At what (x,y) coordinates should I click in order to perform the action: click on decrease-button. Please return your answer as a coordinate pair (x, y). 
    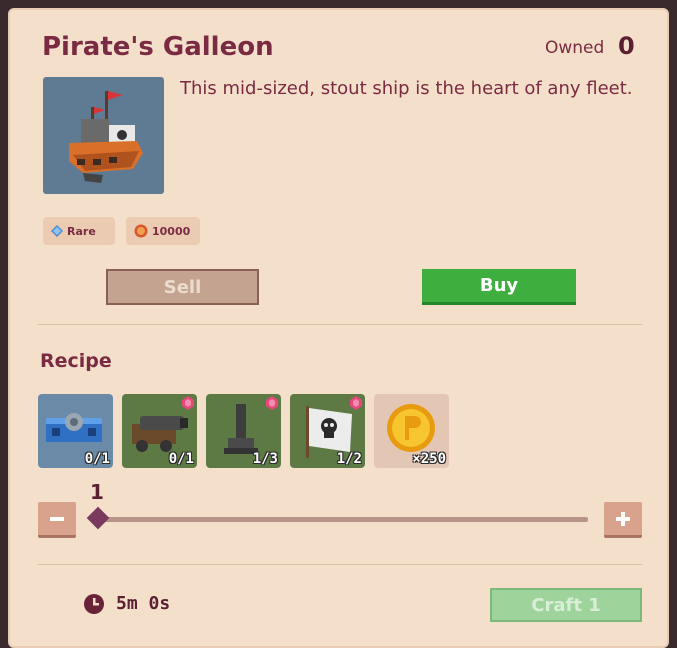
    Looking at the image, I should click on (57, 520).